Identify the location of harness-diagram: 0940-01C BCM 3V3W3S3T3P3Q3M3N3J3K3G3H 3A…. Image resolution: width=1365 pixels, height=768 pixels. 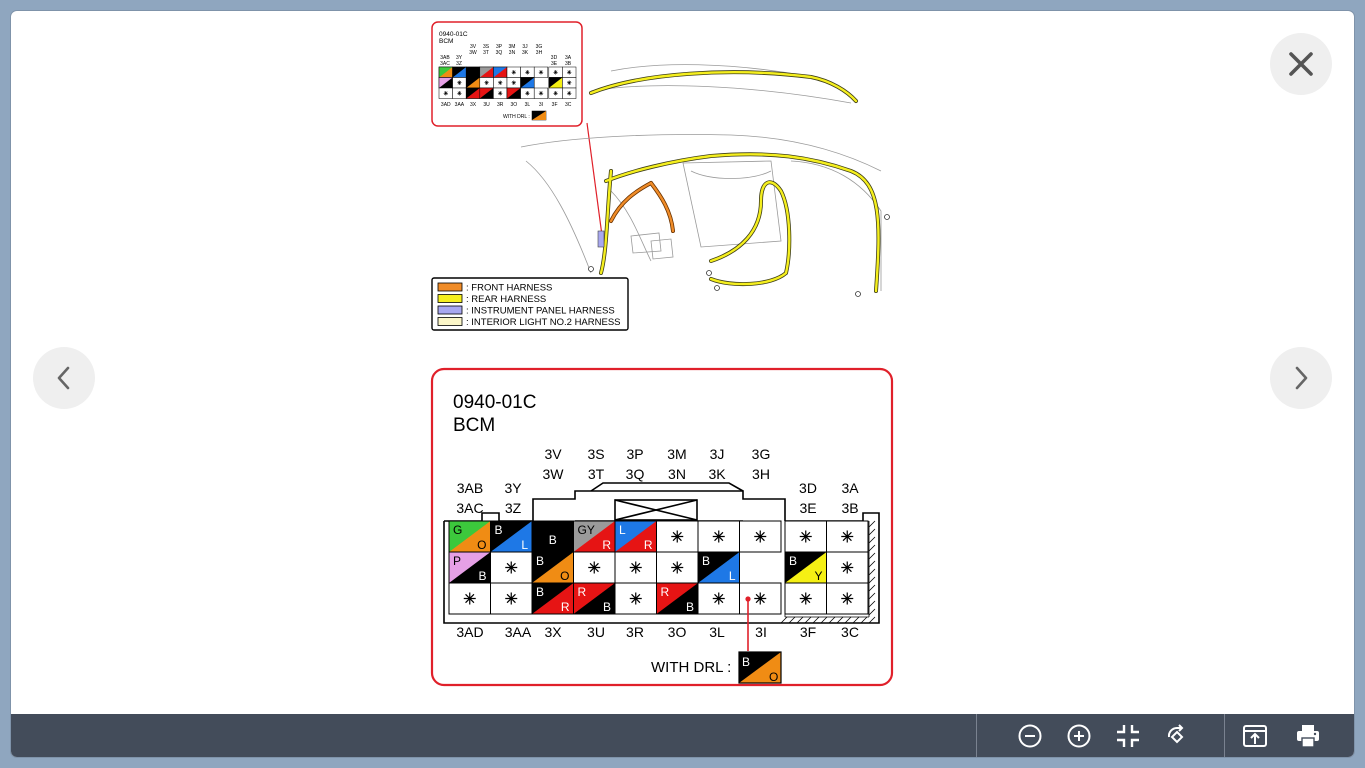
(660, 176).